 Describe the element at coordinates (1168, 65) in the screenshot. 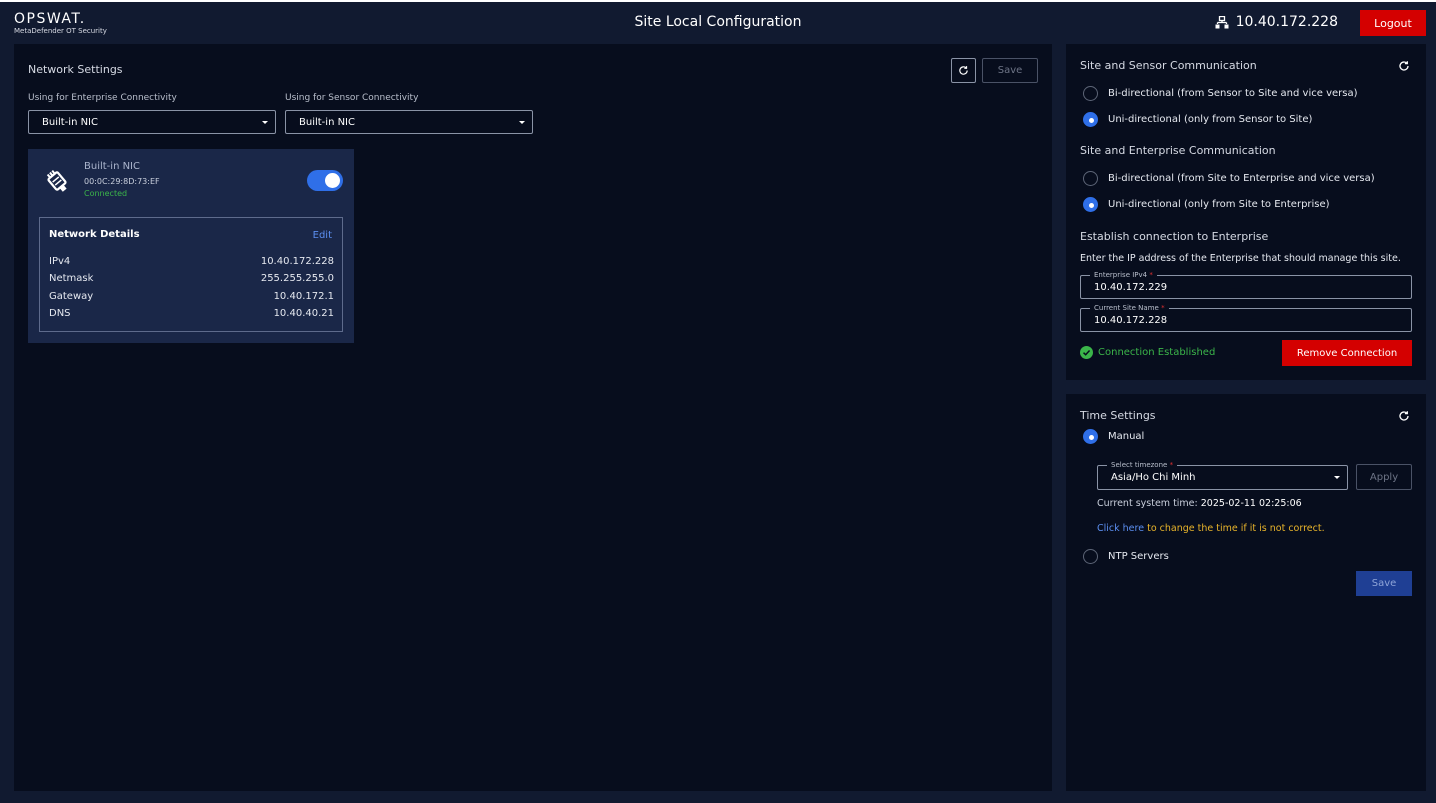

I see `sensor-communication-title: Site and Sensor Communication` at that location.